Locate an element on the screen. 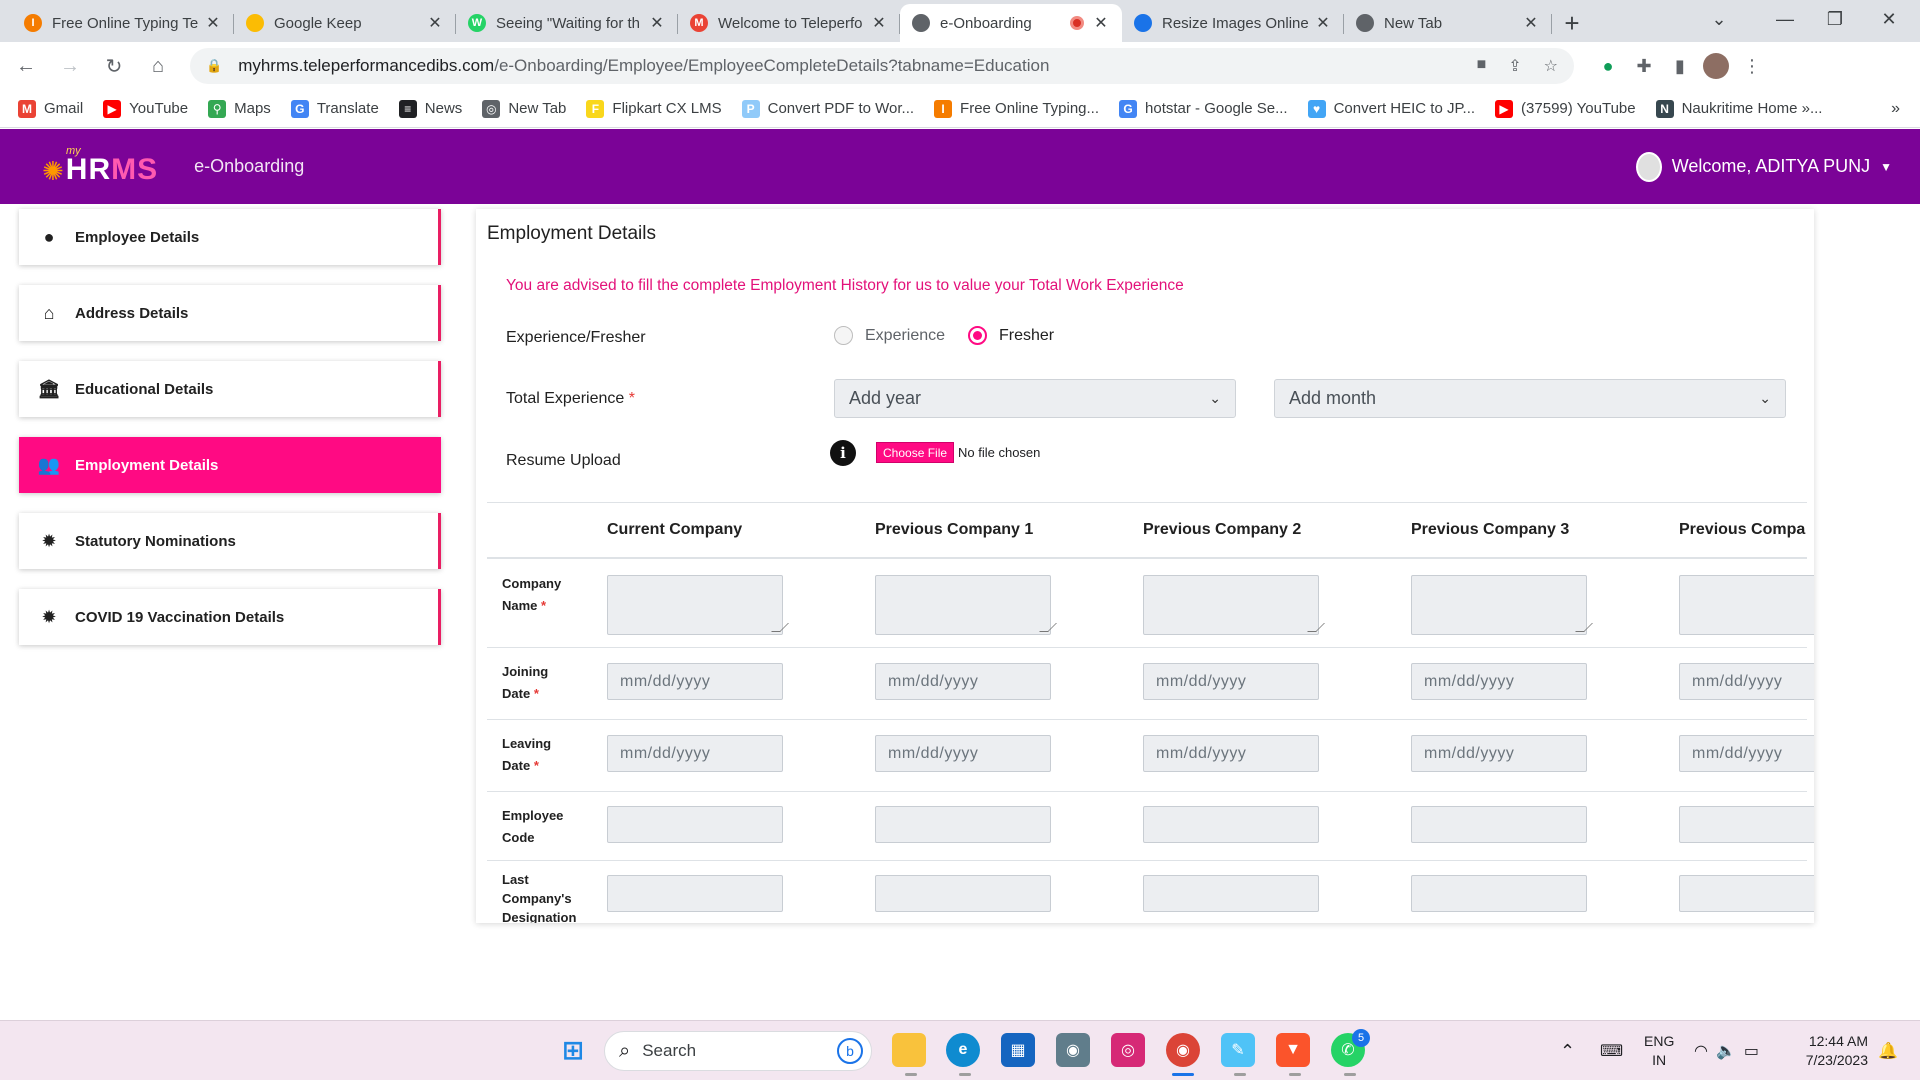 The width and height of the screenshot is (1920, 1081). browser-tab: Resize Images Online ✕ is located at coordinates (1233, 23).